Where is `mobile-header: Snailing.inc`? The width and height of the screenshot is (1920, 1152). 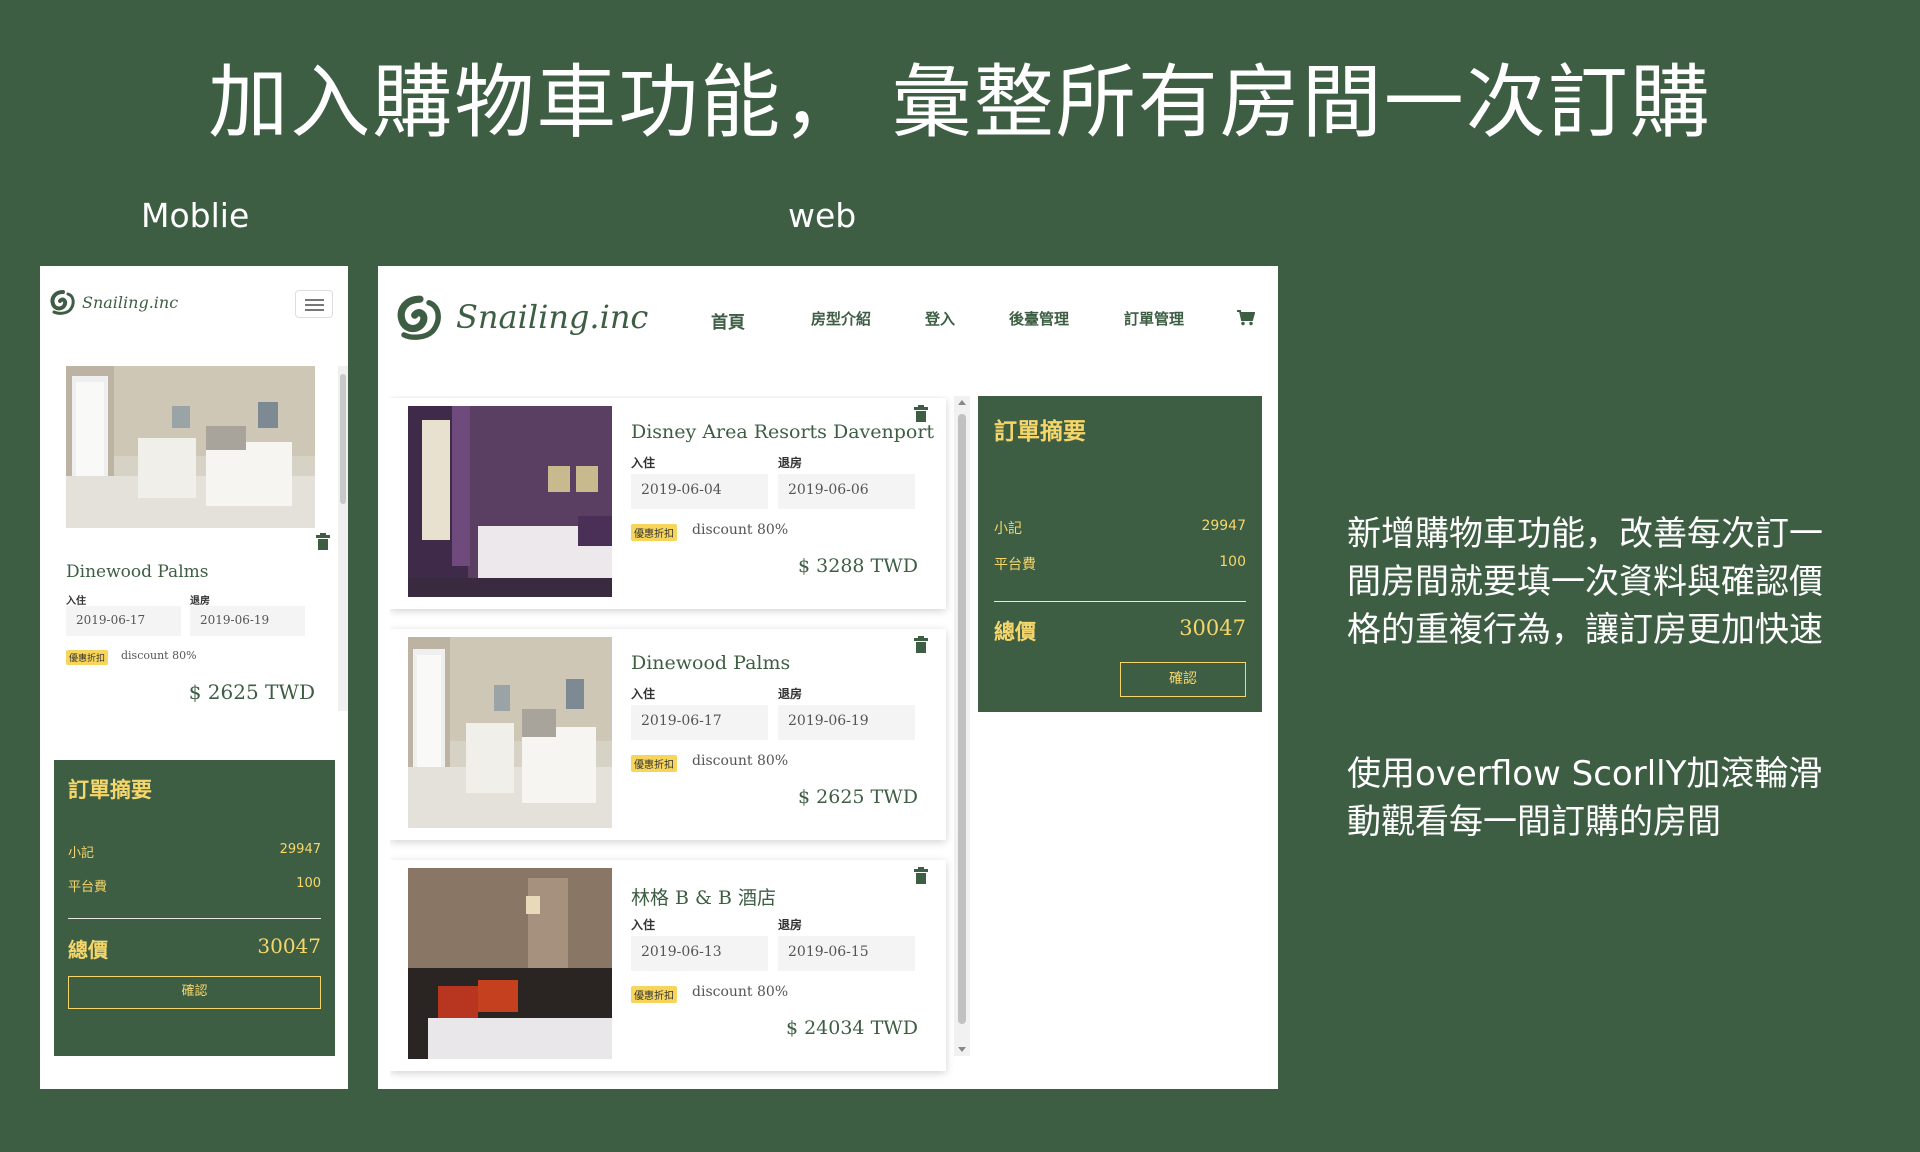
mobile-header: Snailing.inc is located at coordinates (194, 306).